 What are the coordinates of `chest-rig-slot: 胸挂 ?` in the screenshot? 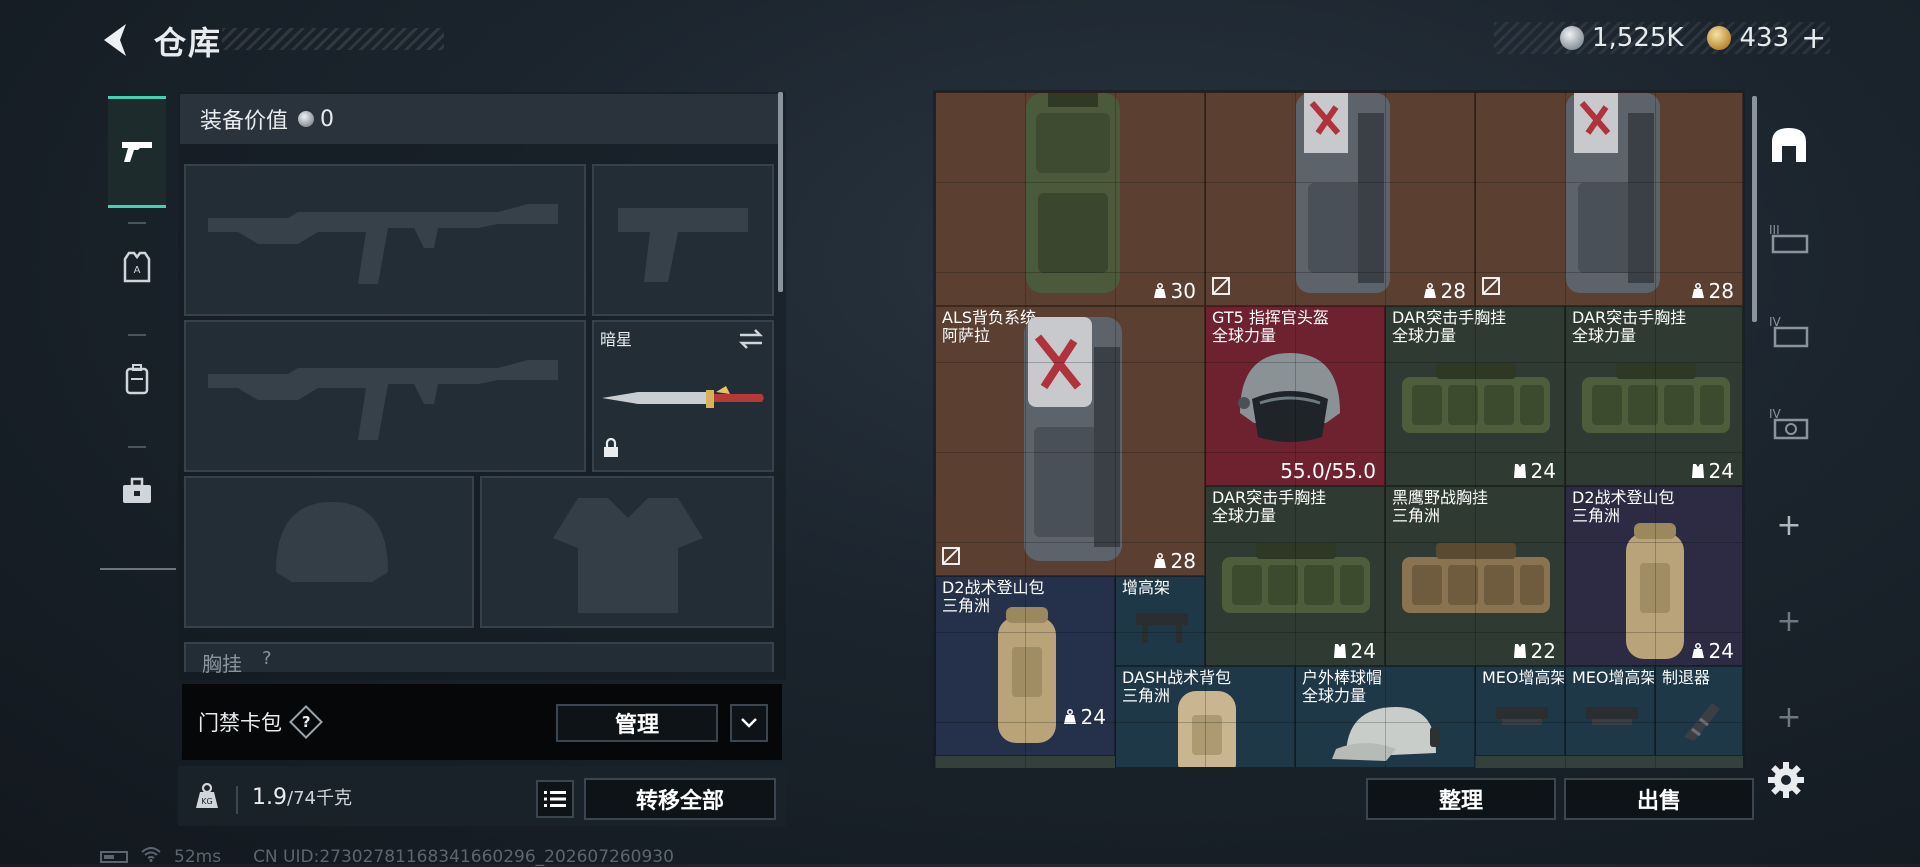 It's located at (479, 659).